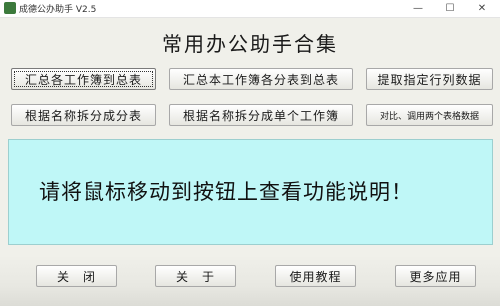 This screenshot has width=500, height=306. What do you see at coordinates (83, 115) in the screenshot?
I see `split-by-name-button: 根据名称拆分成分表` at bounding box center [83, 115].